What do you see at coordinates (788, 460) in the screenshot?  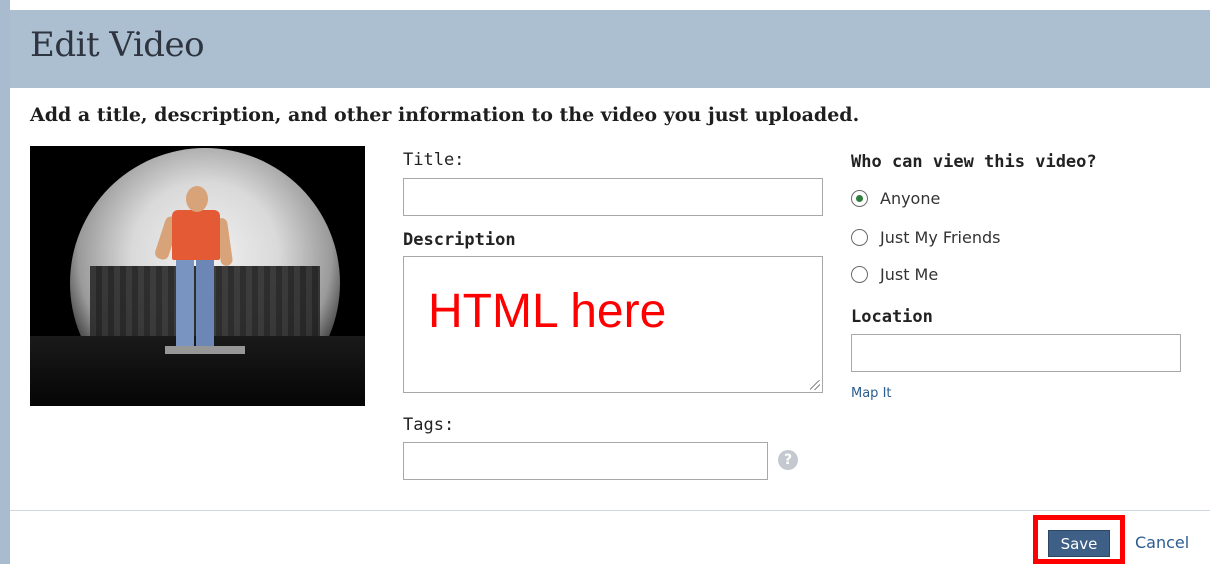 I see `help-icon: ?` at bounding box center [788, 460].